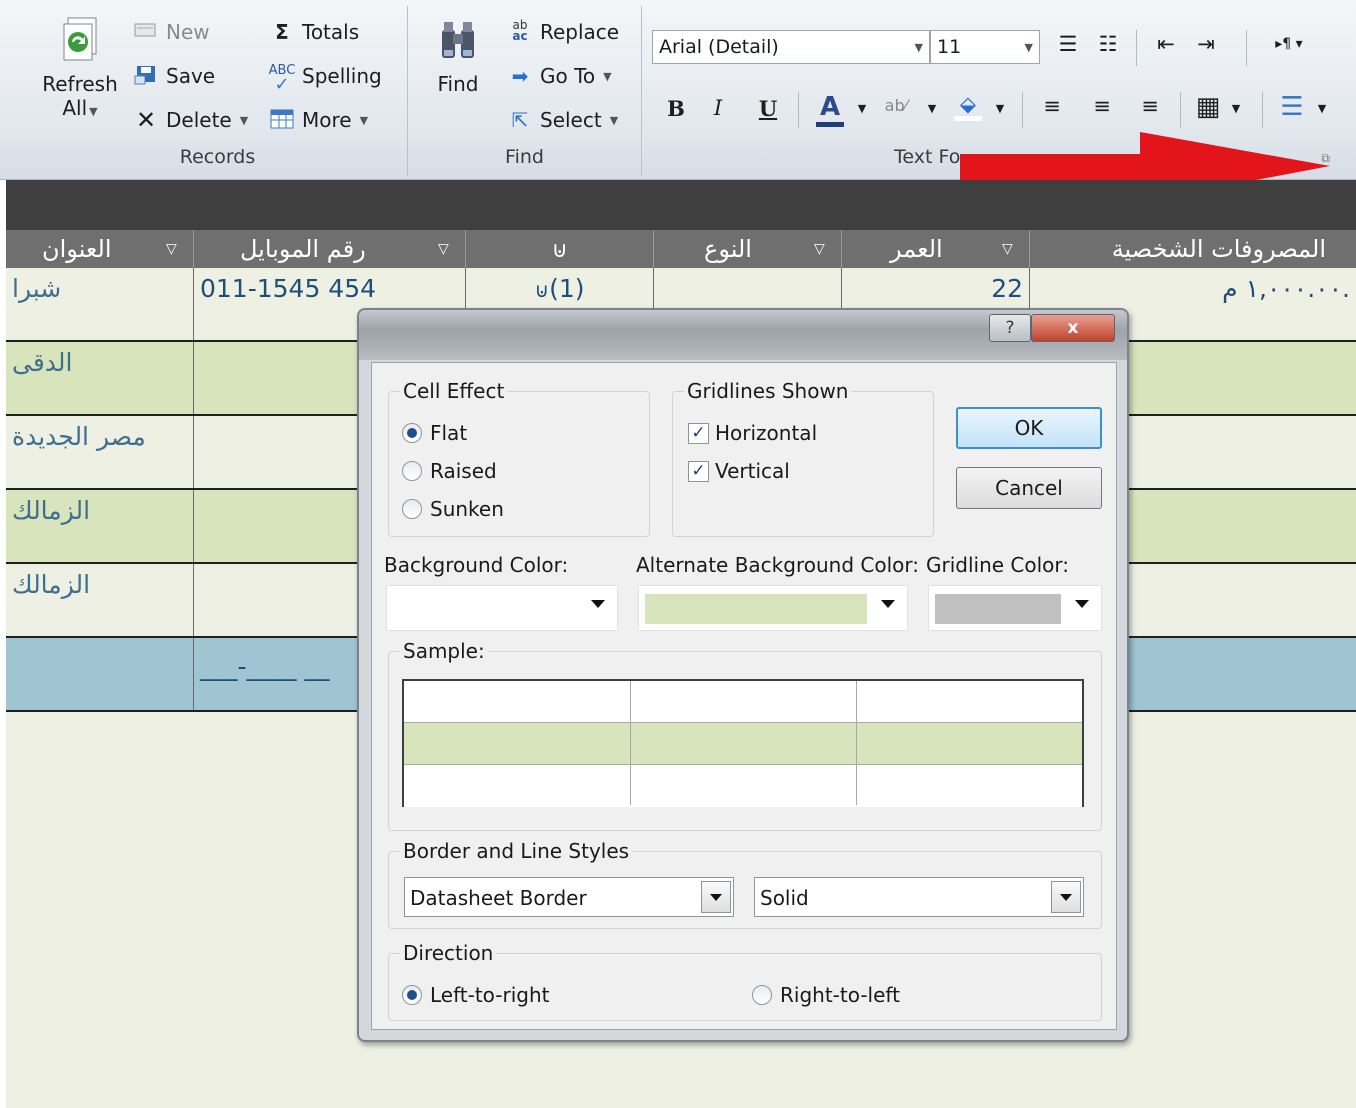 The height and width of the screenshot is (1108, 1356). Describe the element at coordinates (985, 47) in the screenshot. I see `font-size-select: 11 ▼` at that location.